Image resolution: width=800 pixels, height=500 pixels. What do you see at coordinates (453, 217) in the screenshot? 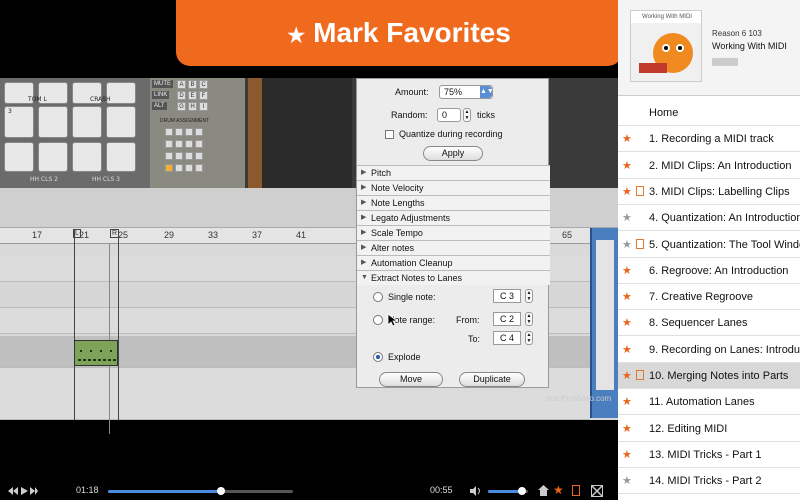
I see `section-legato: ▶ Legato Adjustments` at bounding box center [453, 217].